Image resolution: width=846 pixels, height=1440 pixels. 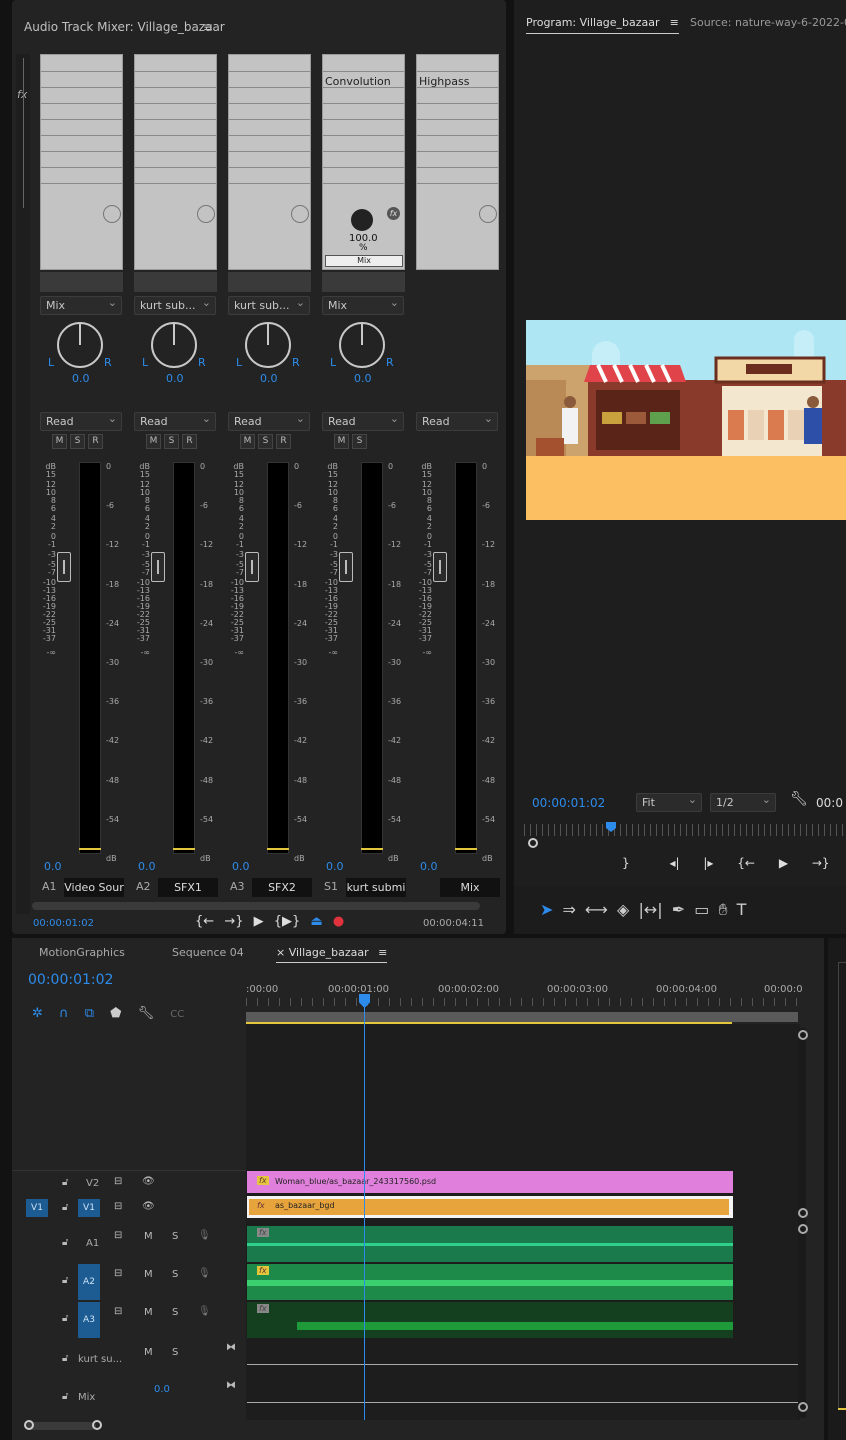 I want to click on timeline-timecode: 00:00:01:02, so click(x=70, y=980).